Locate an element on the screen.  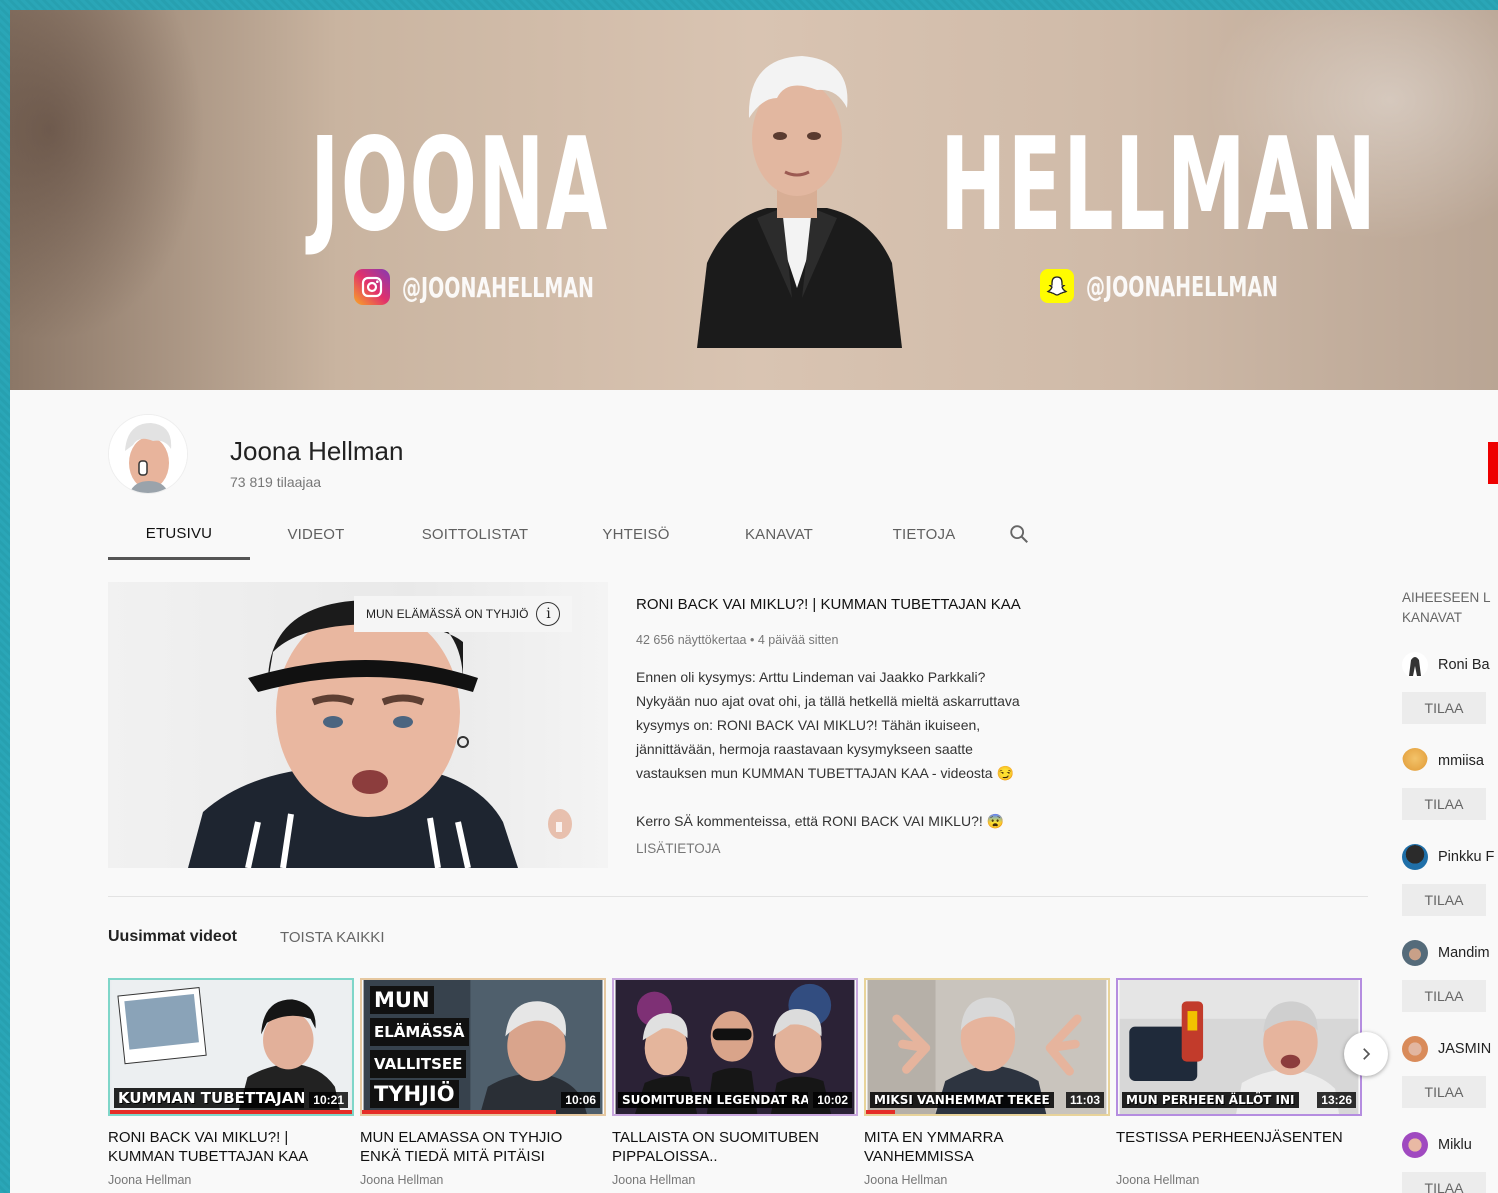
tab-about: TIETOJA is located at coordinates (924, 534).